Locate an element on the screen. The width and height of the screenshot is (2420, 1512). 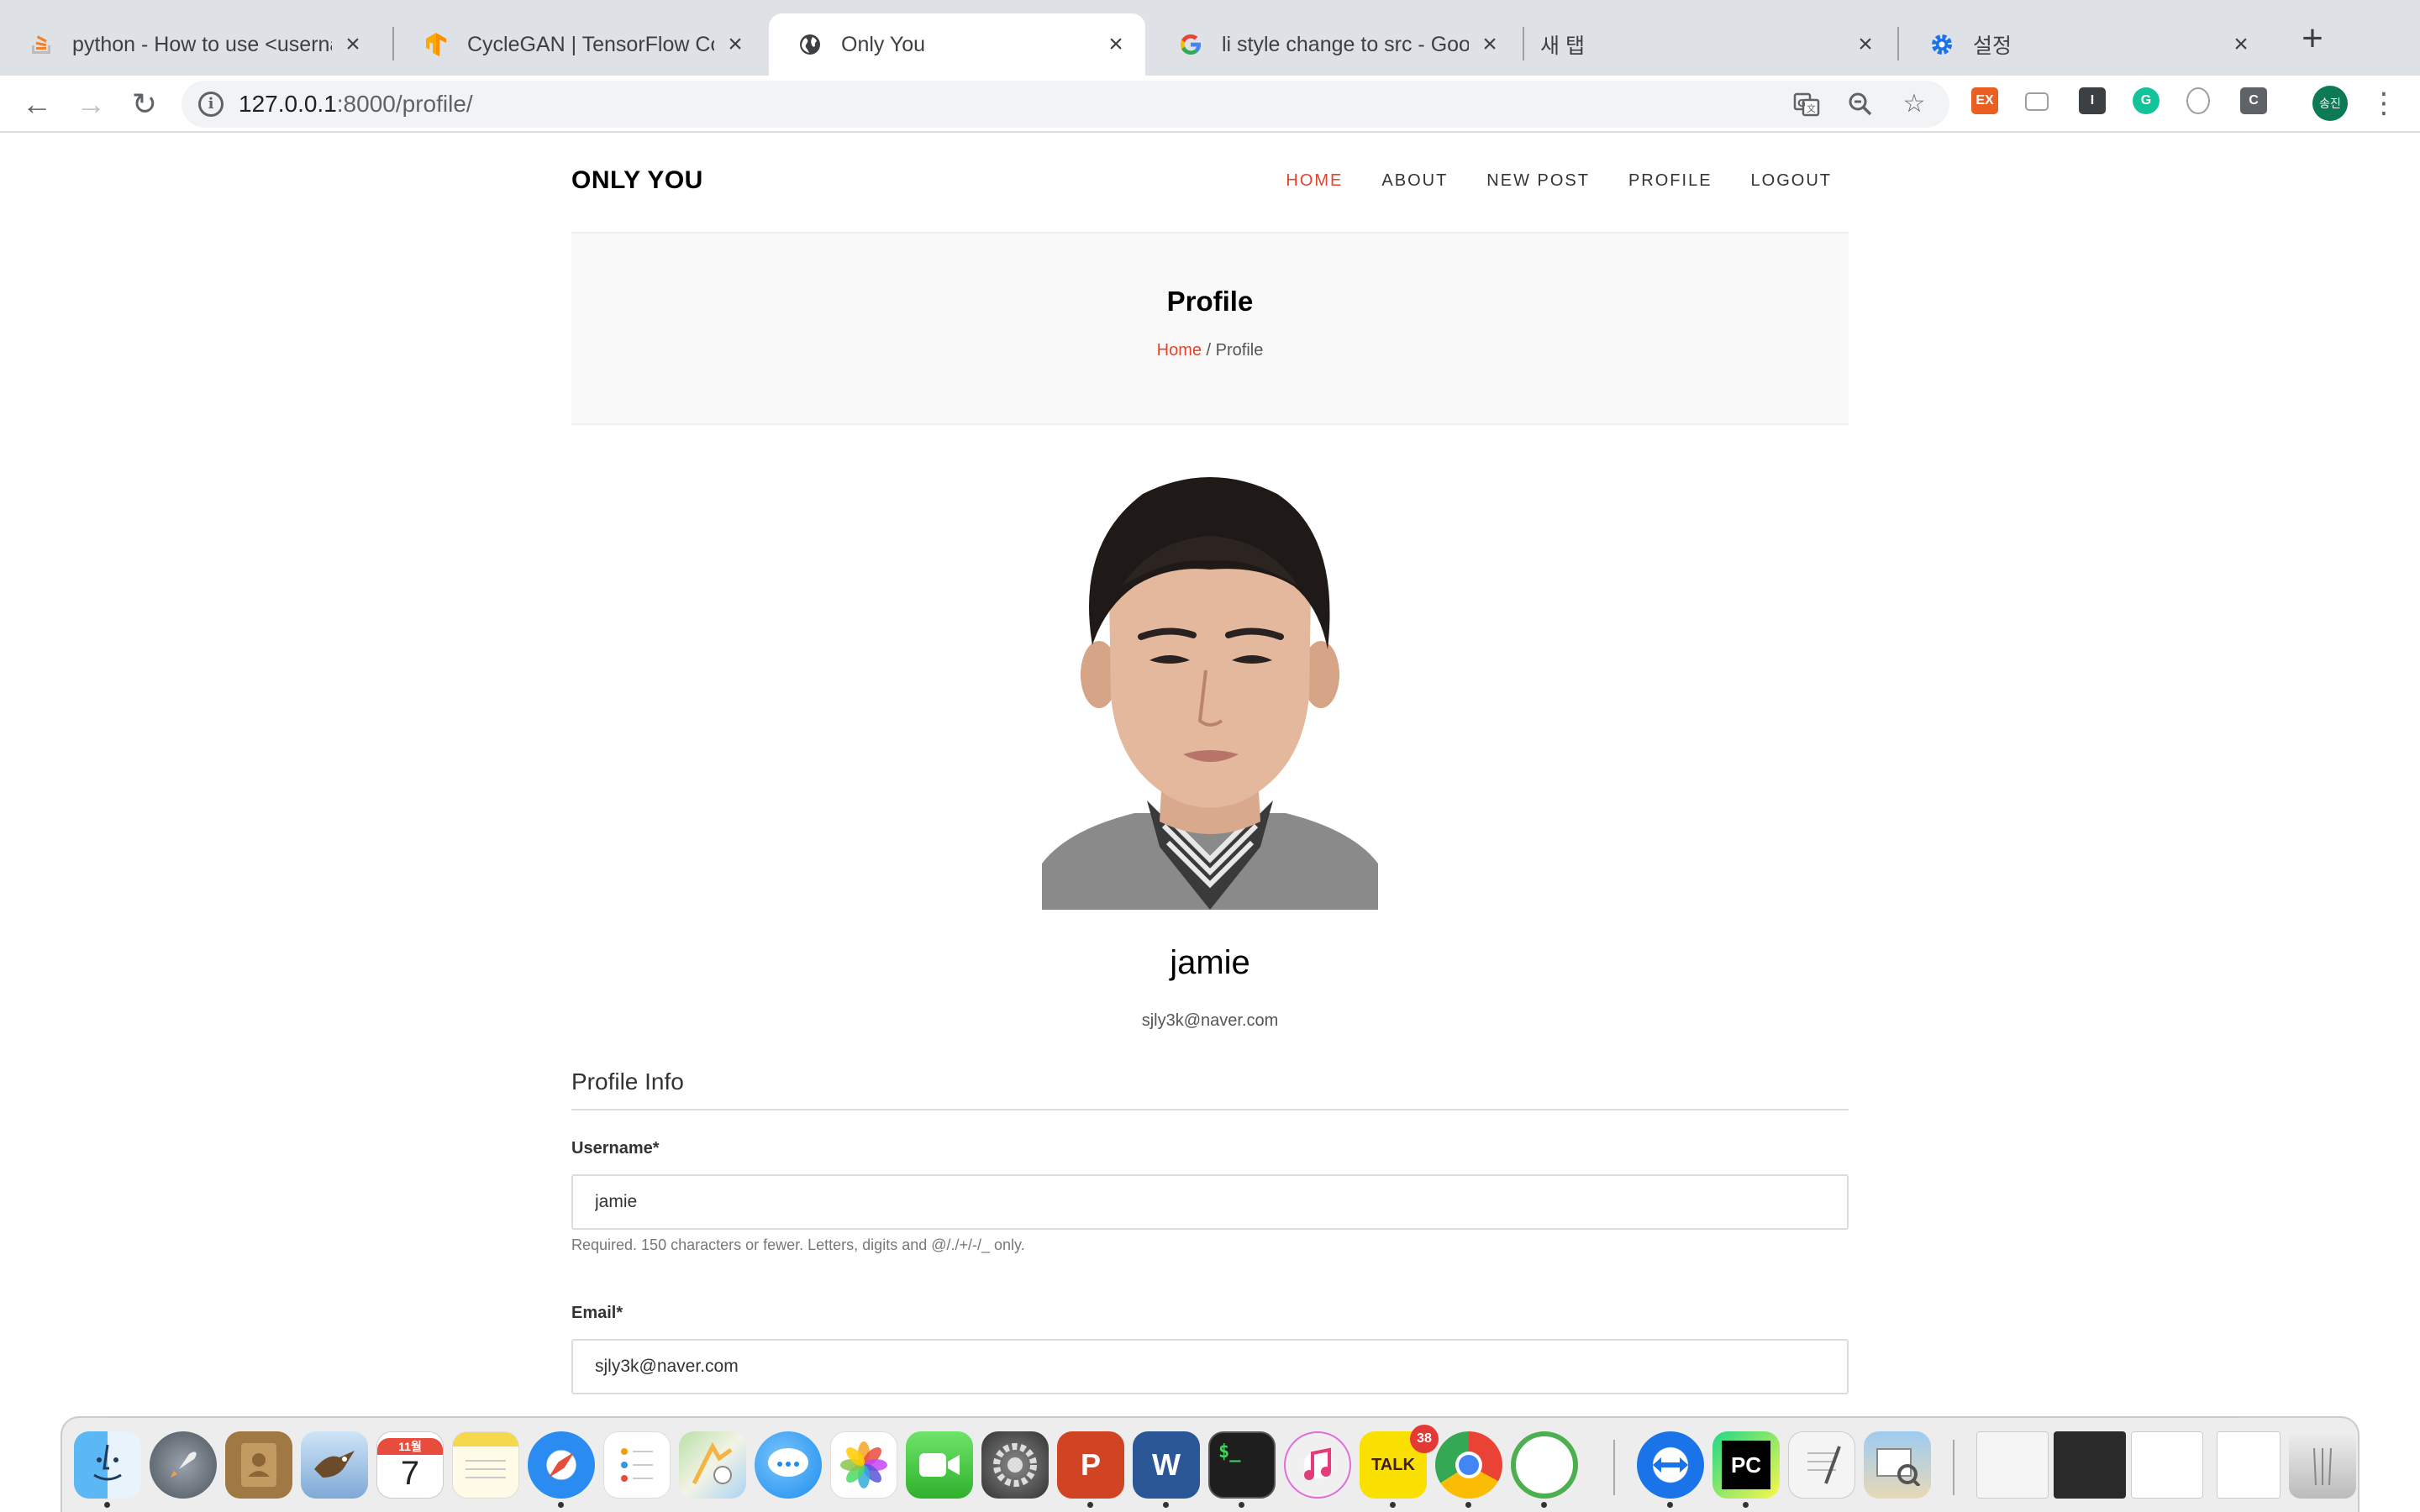
finder-icon is located at coordinates (107, 1465).